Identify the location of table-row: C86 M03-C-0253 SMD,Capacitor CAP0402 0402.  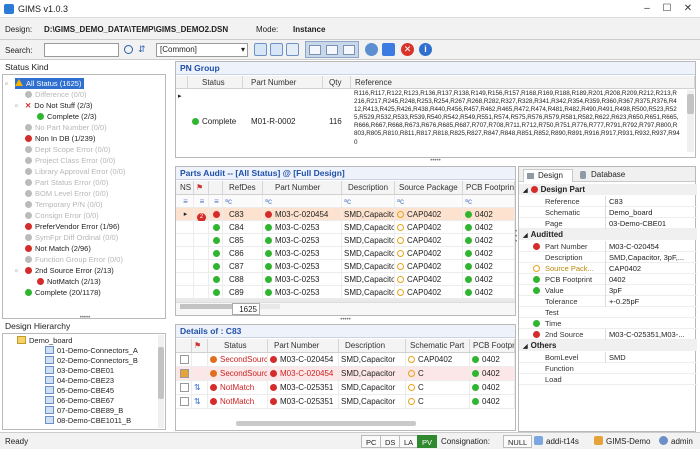
(345, 253).